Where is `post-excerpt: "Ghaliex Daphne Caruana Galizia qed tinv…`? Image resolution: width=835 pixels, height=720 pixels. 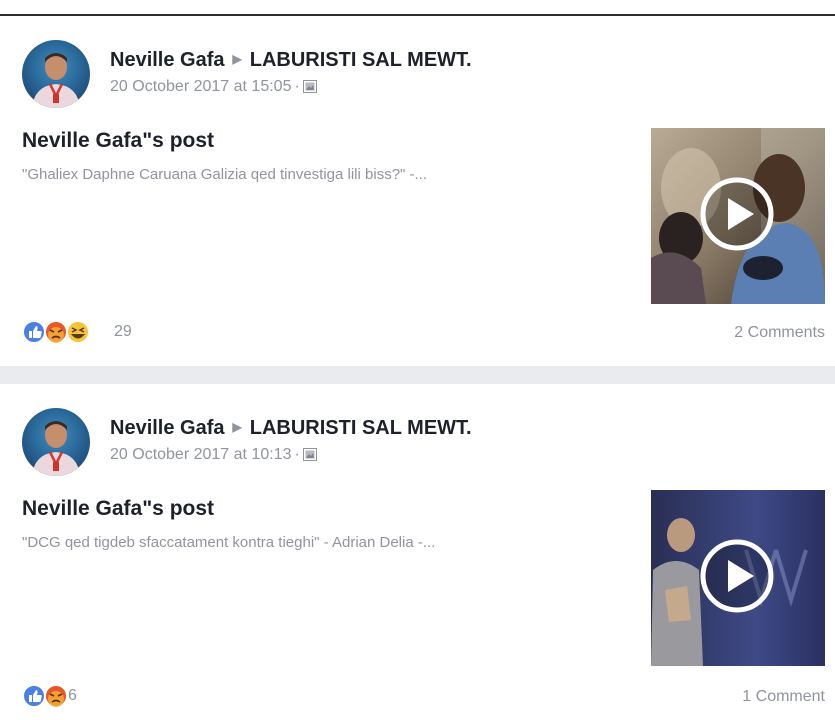 post-excerpt: "Ghaliex Daphne Caruana Galizia qed tinv… is located at coordinates (224, 174).